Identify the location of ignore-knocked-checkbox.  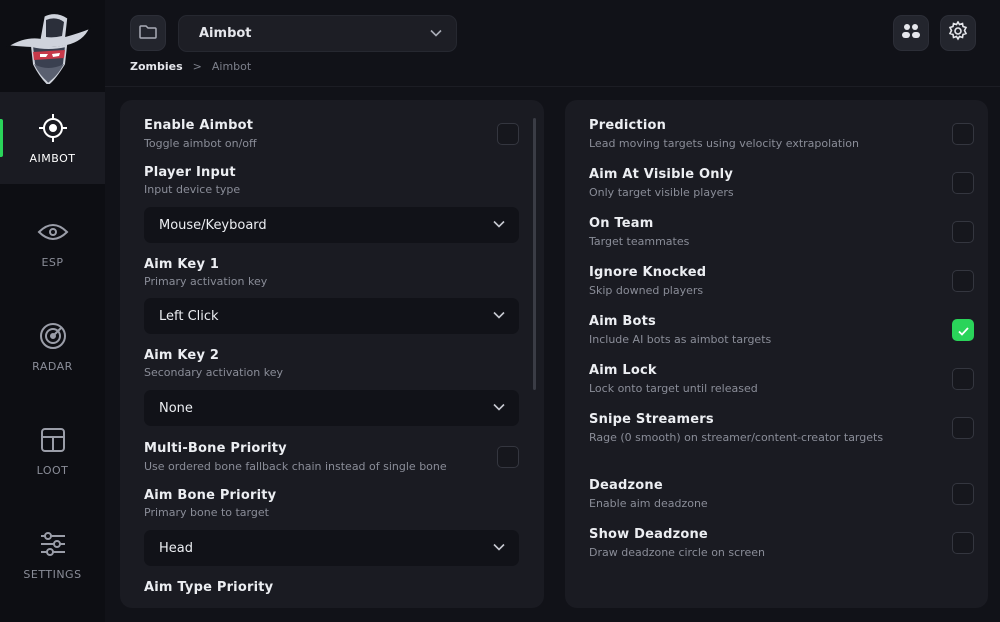
(963, 281).